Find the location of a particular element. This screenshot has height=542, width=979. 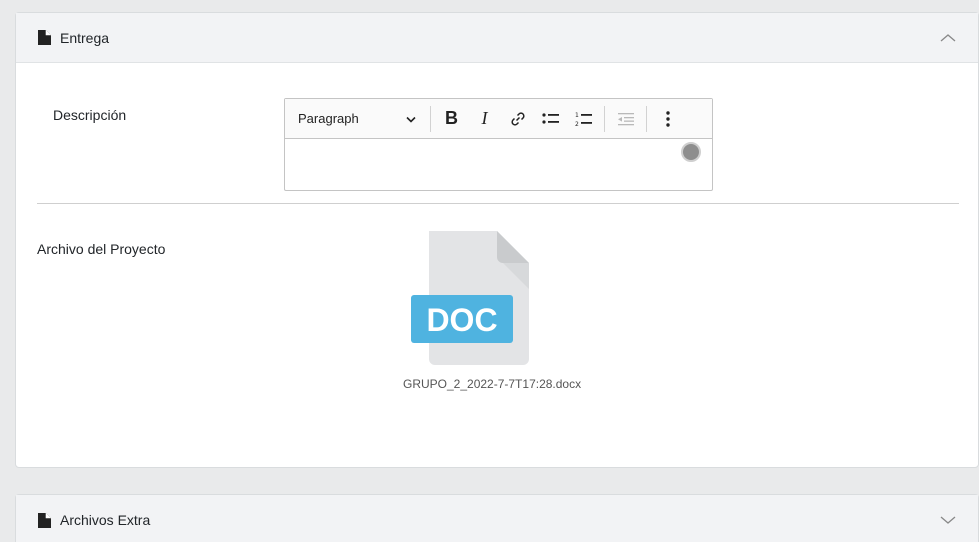

bulleted-list-button is located at coordinates (550, 119).